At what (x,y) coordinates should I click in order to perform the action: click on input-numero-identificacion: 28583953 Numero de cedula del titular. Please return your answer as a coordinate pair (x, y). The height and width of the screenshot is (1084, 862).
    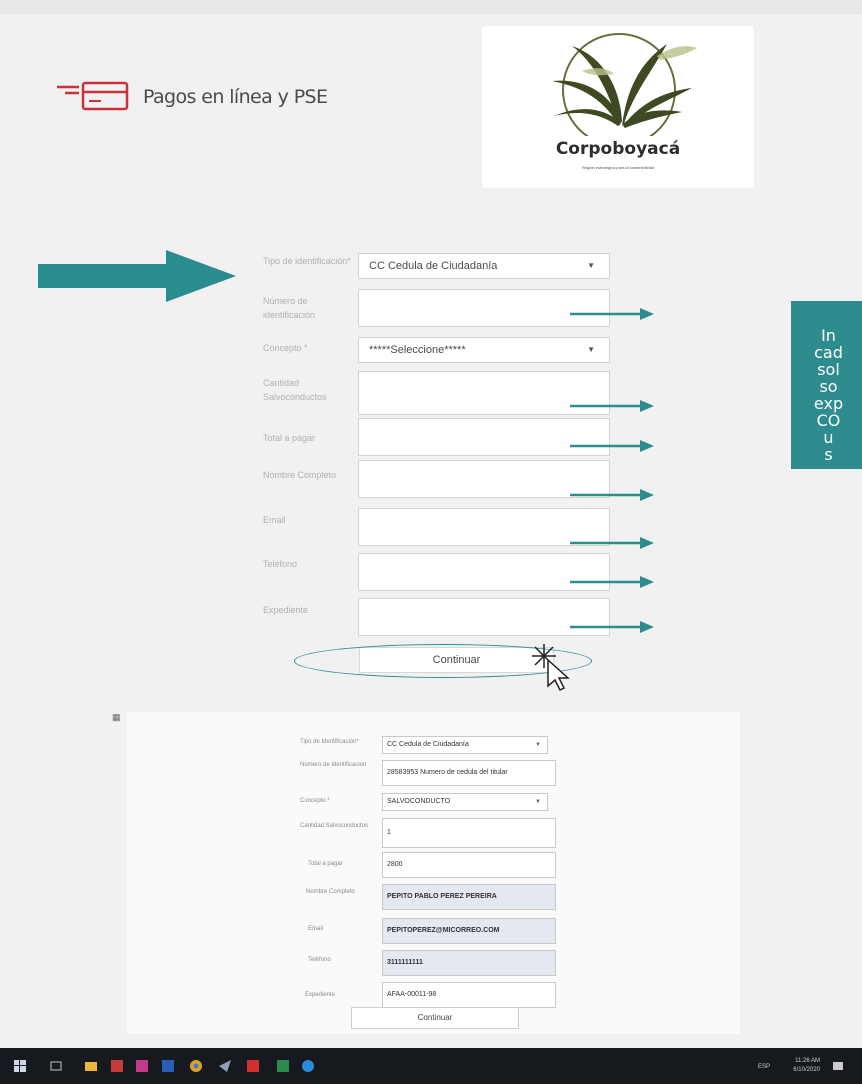
    Looking at the image, I should click on (469, 773).